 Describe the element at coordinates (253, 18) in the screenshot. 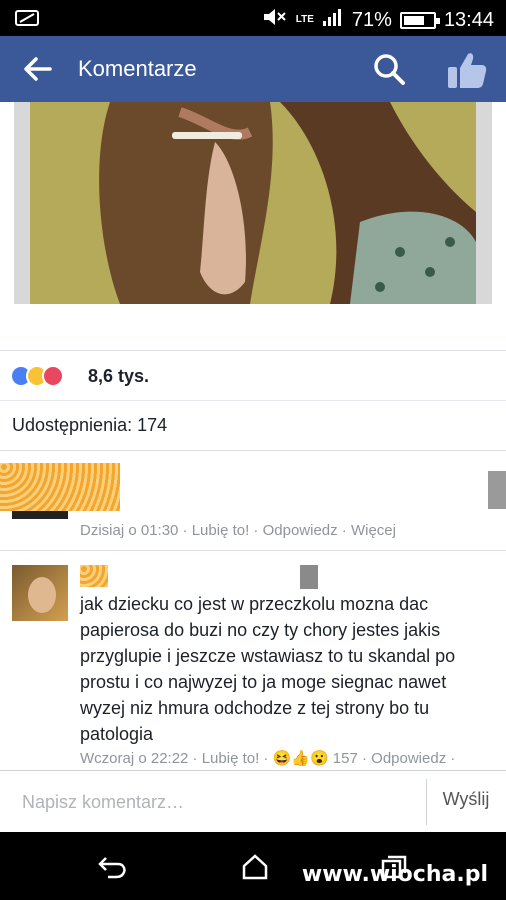

I see `status-bar: LTE 71% 13:44` at that location.